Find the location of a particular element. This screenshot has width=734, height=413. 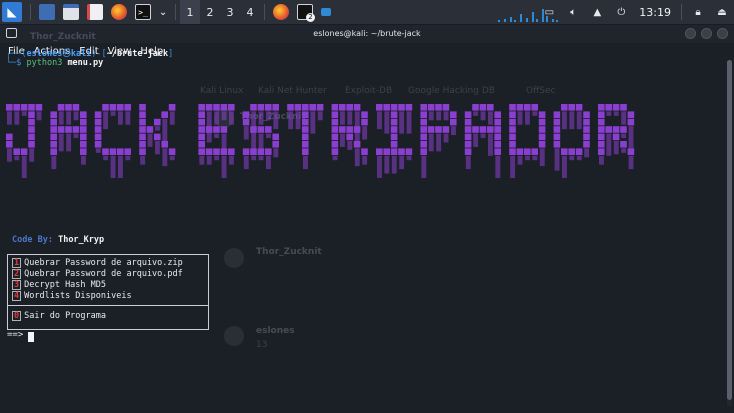

window-controls is located at coordinates (706, 33).